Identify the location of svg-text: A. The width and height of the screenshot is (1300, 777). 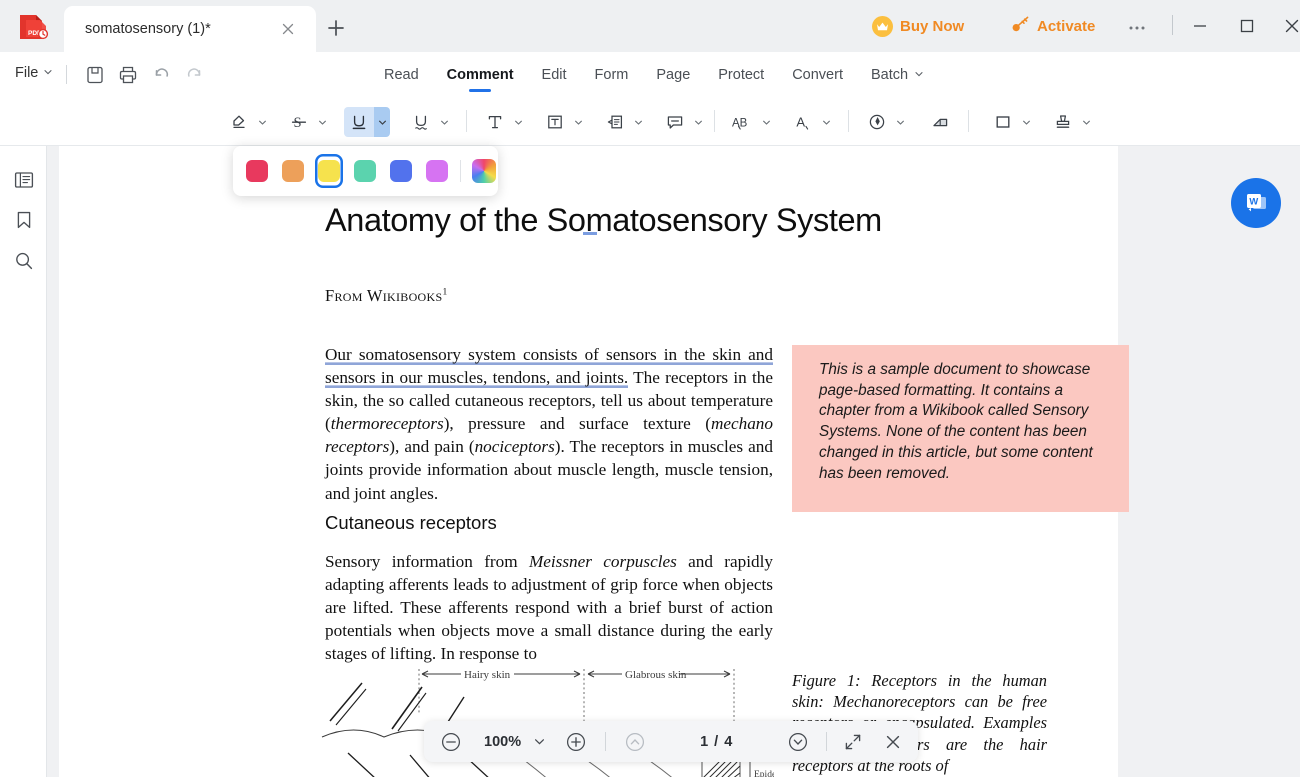
(800, 122).